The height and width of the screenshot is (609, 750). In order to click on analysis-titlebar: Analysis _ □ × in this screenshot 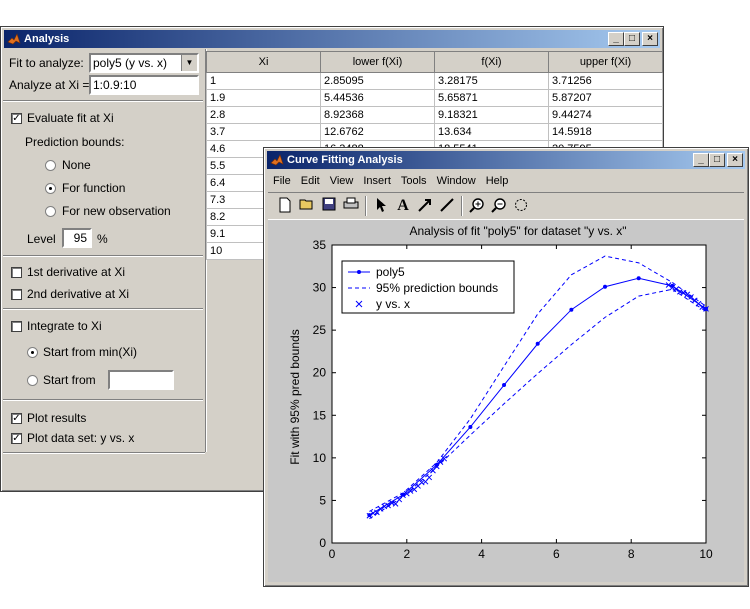, I will do `click(332, 39)`.